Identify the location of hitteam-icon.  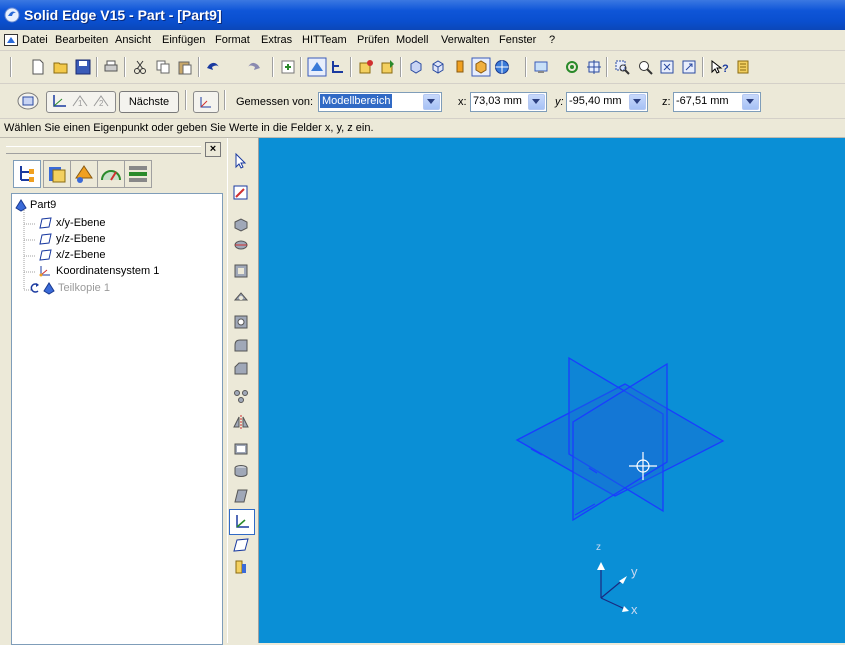
(743, 67).